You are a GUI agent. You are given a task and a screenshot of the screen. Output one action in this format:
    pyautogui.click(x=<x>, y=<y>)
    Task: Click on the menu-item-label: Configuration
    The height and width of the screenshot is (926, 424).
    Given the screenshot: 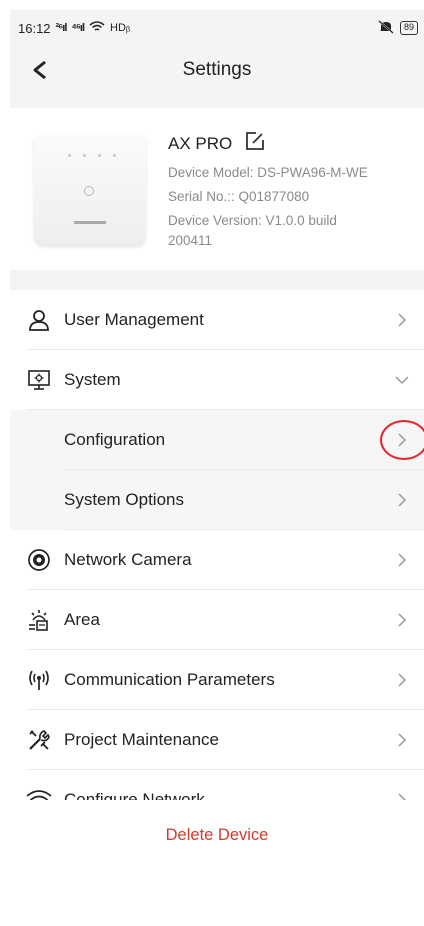 What is the action you would take?
    pyautogui.click(x=115, y=439)
    